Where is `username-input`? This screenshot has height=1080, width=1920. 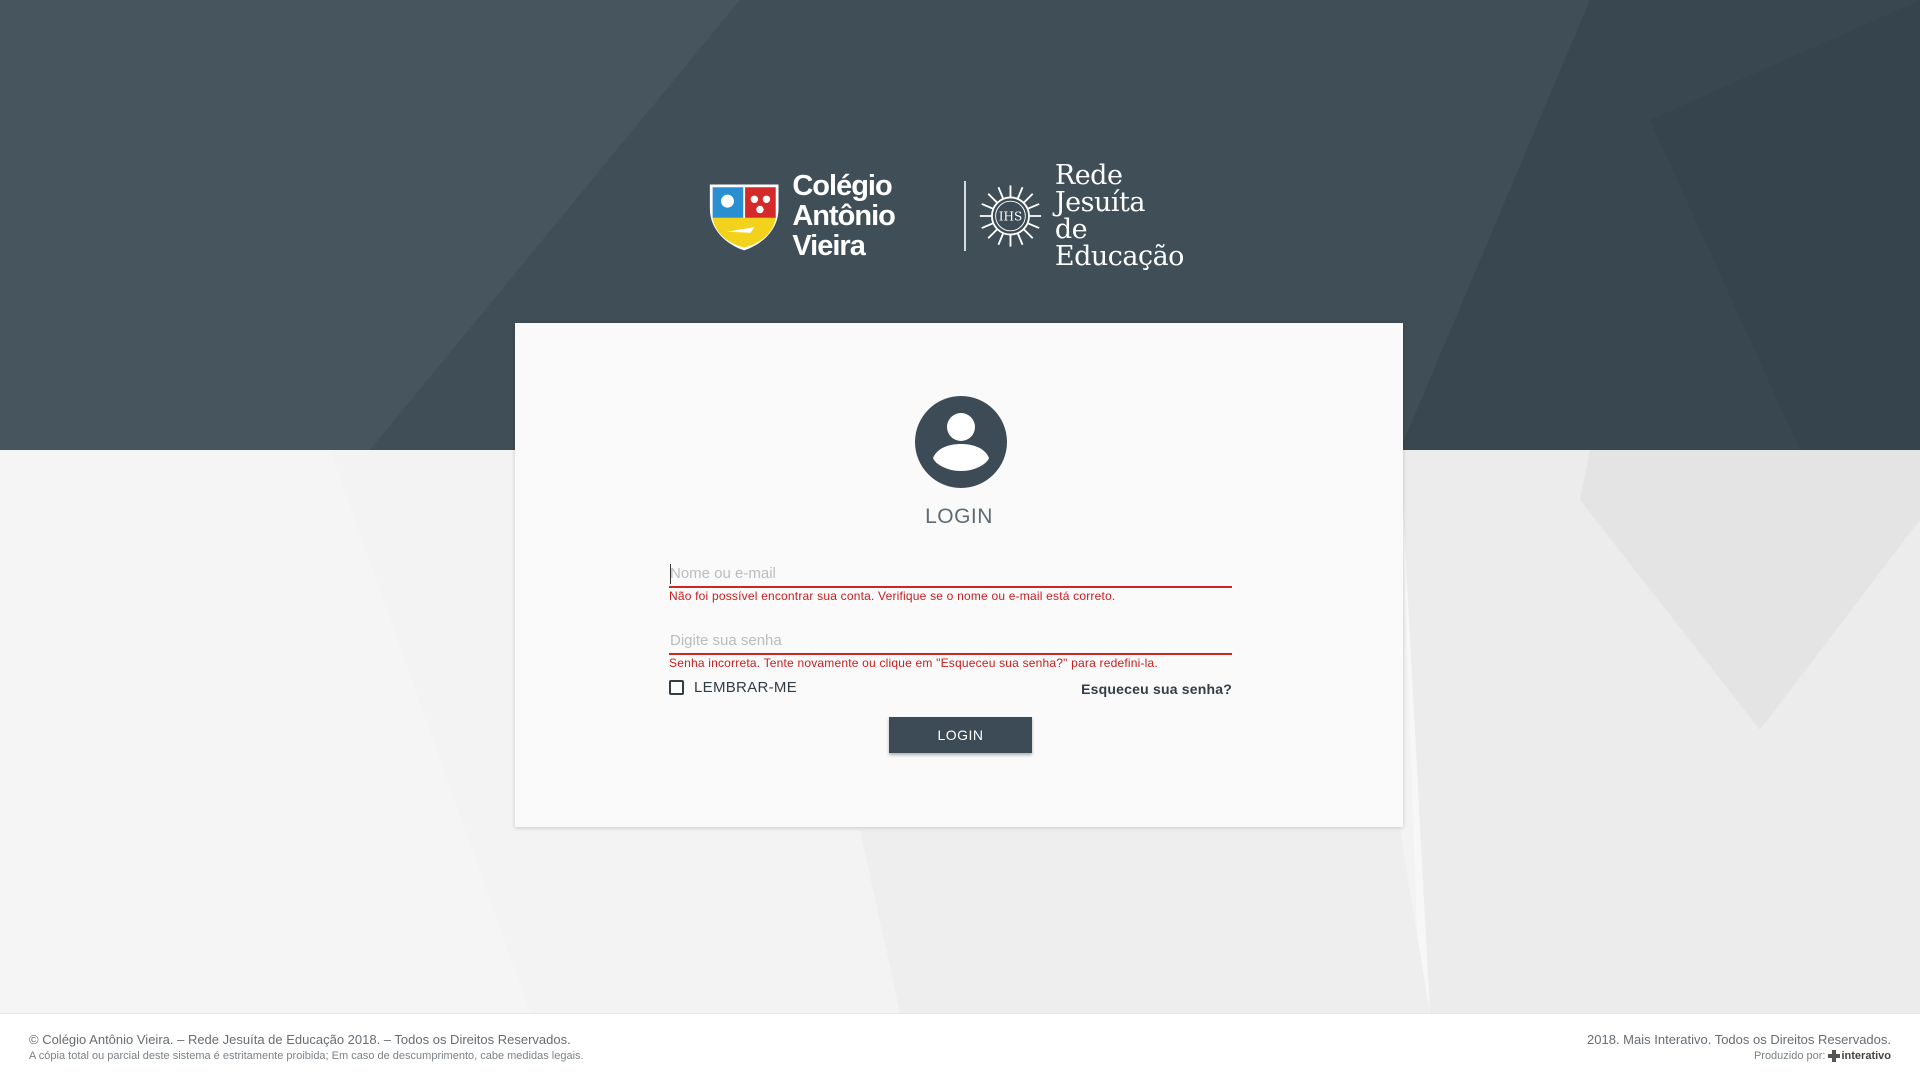
username-input is located at coordinates (950, 572).